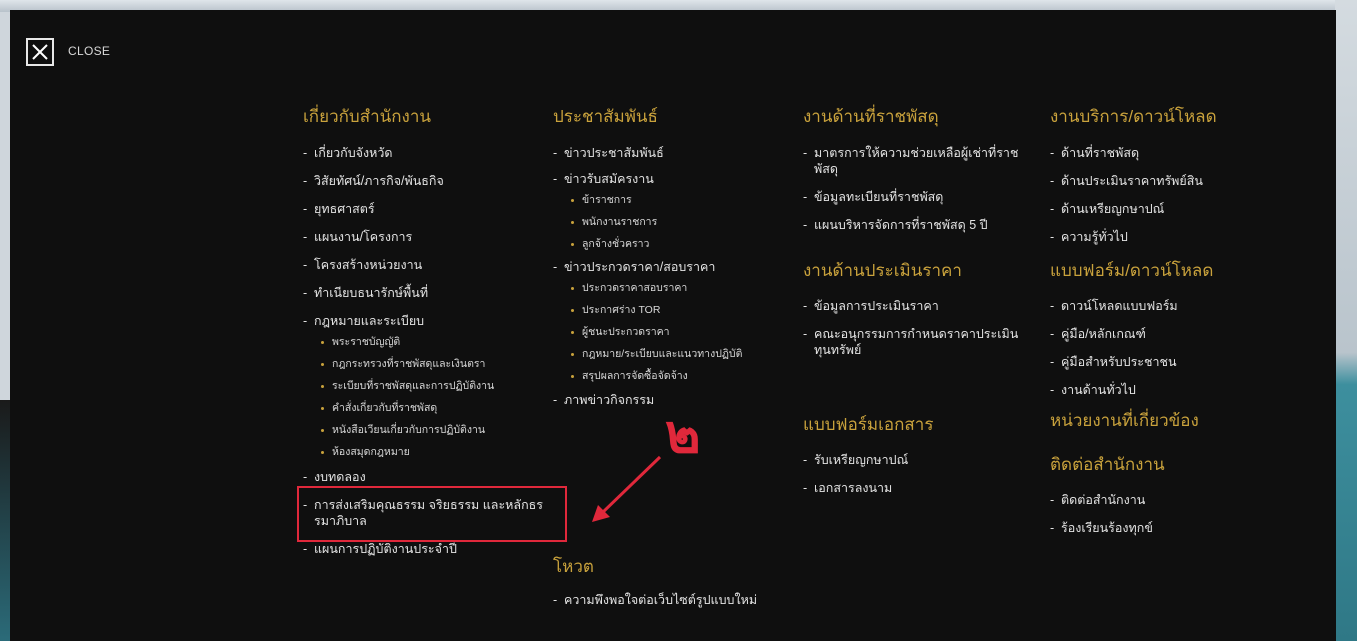 Image resolution: width=1357 pixels, height=641 pixels. I want to click on annotation-arrow, so click(627, 488).